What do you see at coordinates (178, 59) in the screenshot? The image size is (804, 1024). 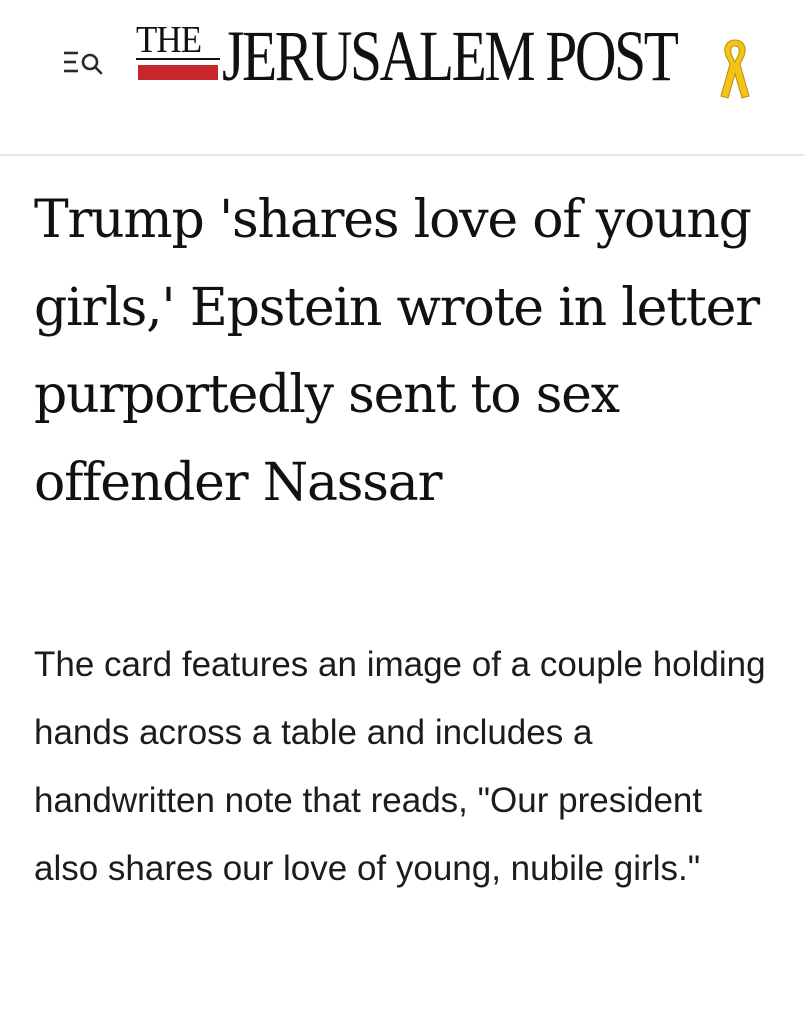 I see `logo-underline` at bounding box center [178, 59].